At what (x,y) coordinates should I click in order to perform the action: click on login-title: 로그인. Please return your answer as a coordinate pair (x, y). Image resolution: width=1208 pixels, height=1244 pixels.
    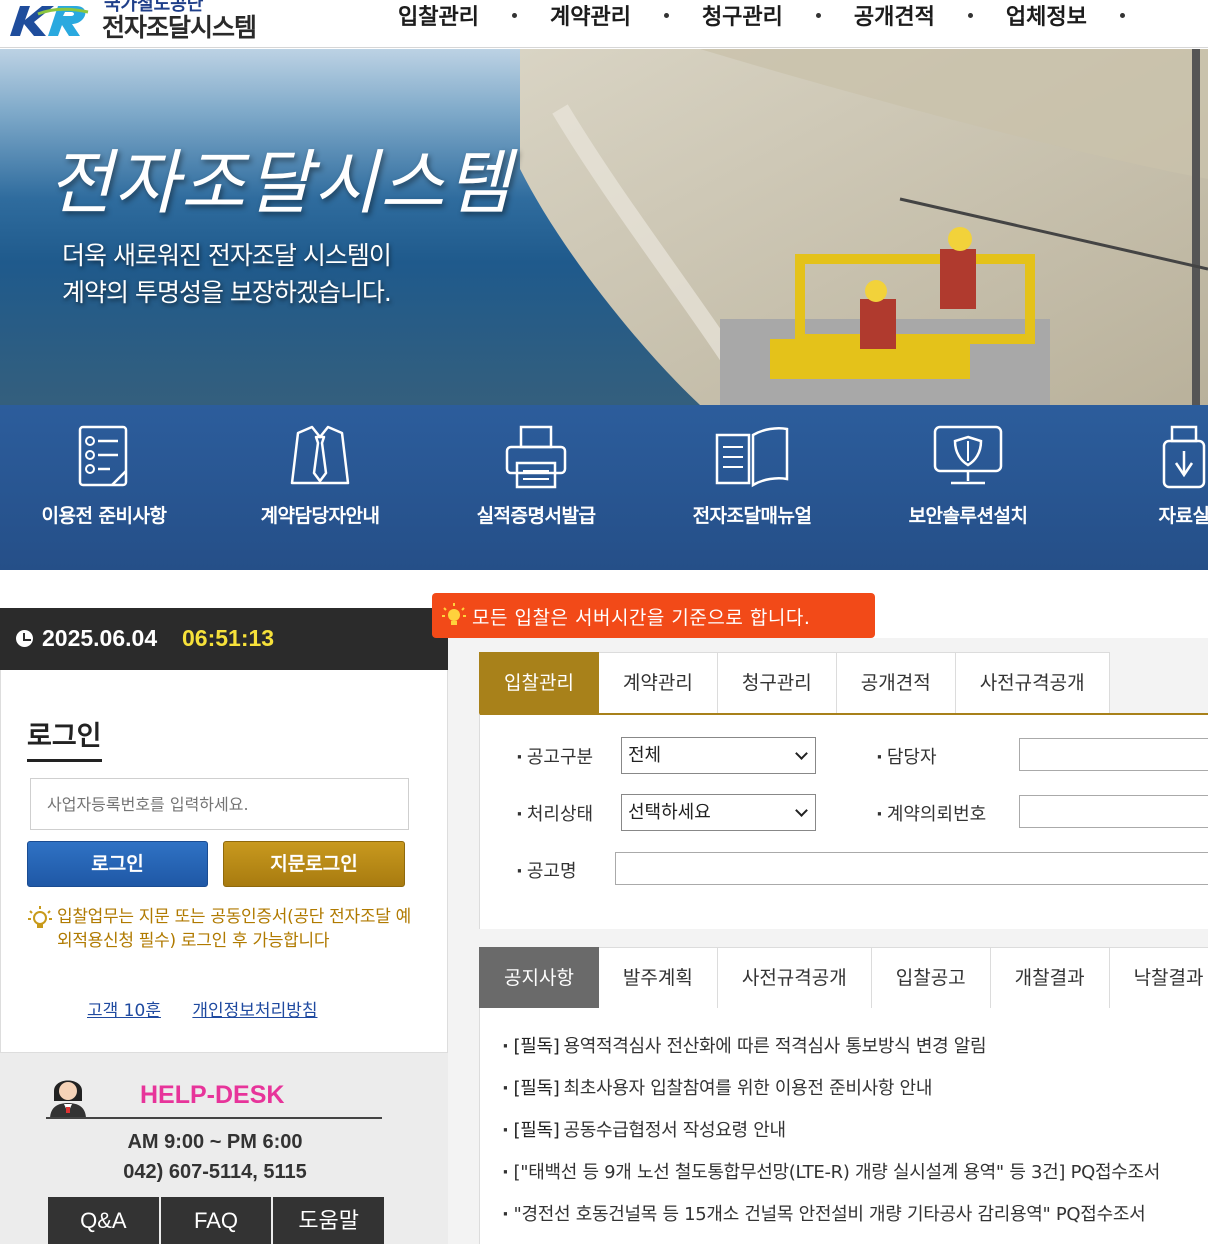
    Looking at the image, I should click on (64, 738).